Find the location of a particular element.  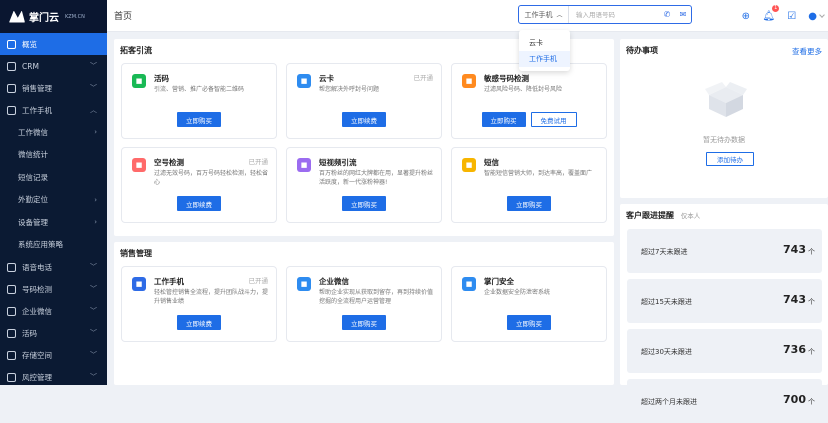

search-box: 工作手机 ︿ ✆ ✉ is located at coordinates (605, 14).